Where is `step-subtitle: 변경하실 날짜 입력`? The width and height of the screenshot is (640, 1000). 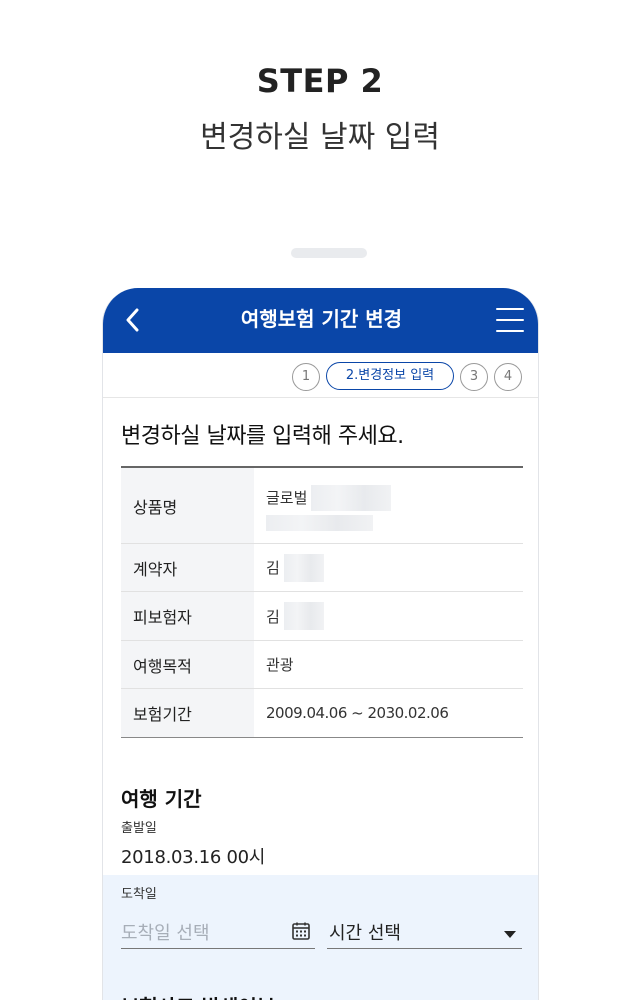
step-subtitle: 변경하실 날짜 입력 is located at coordinates (320, 137).